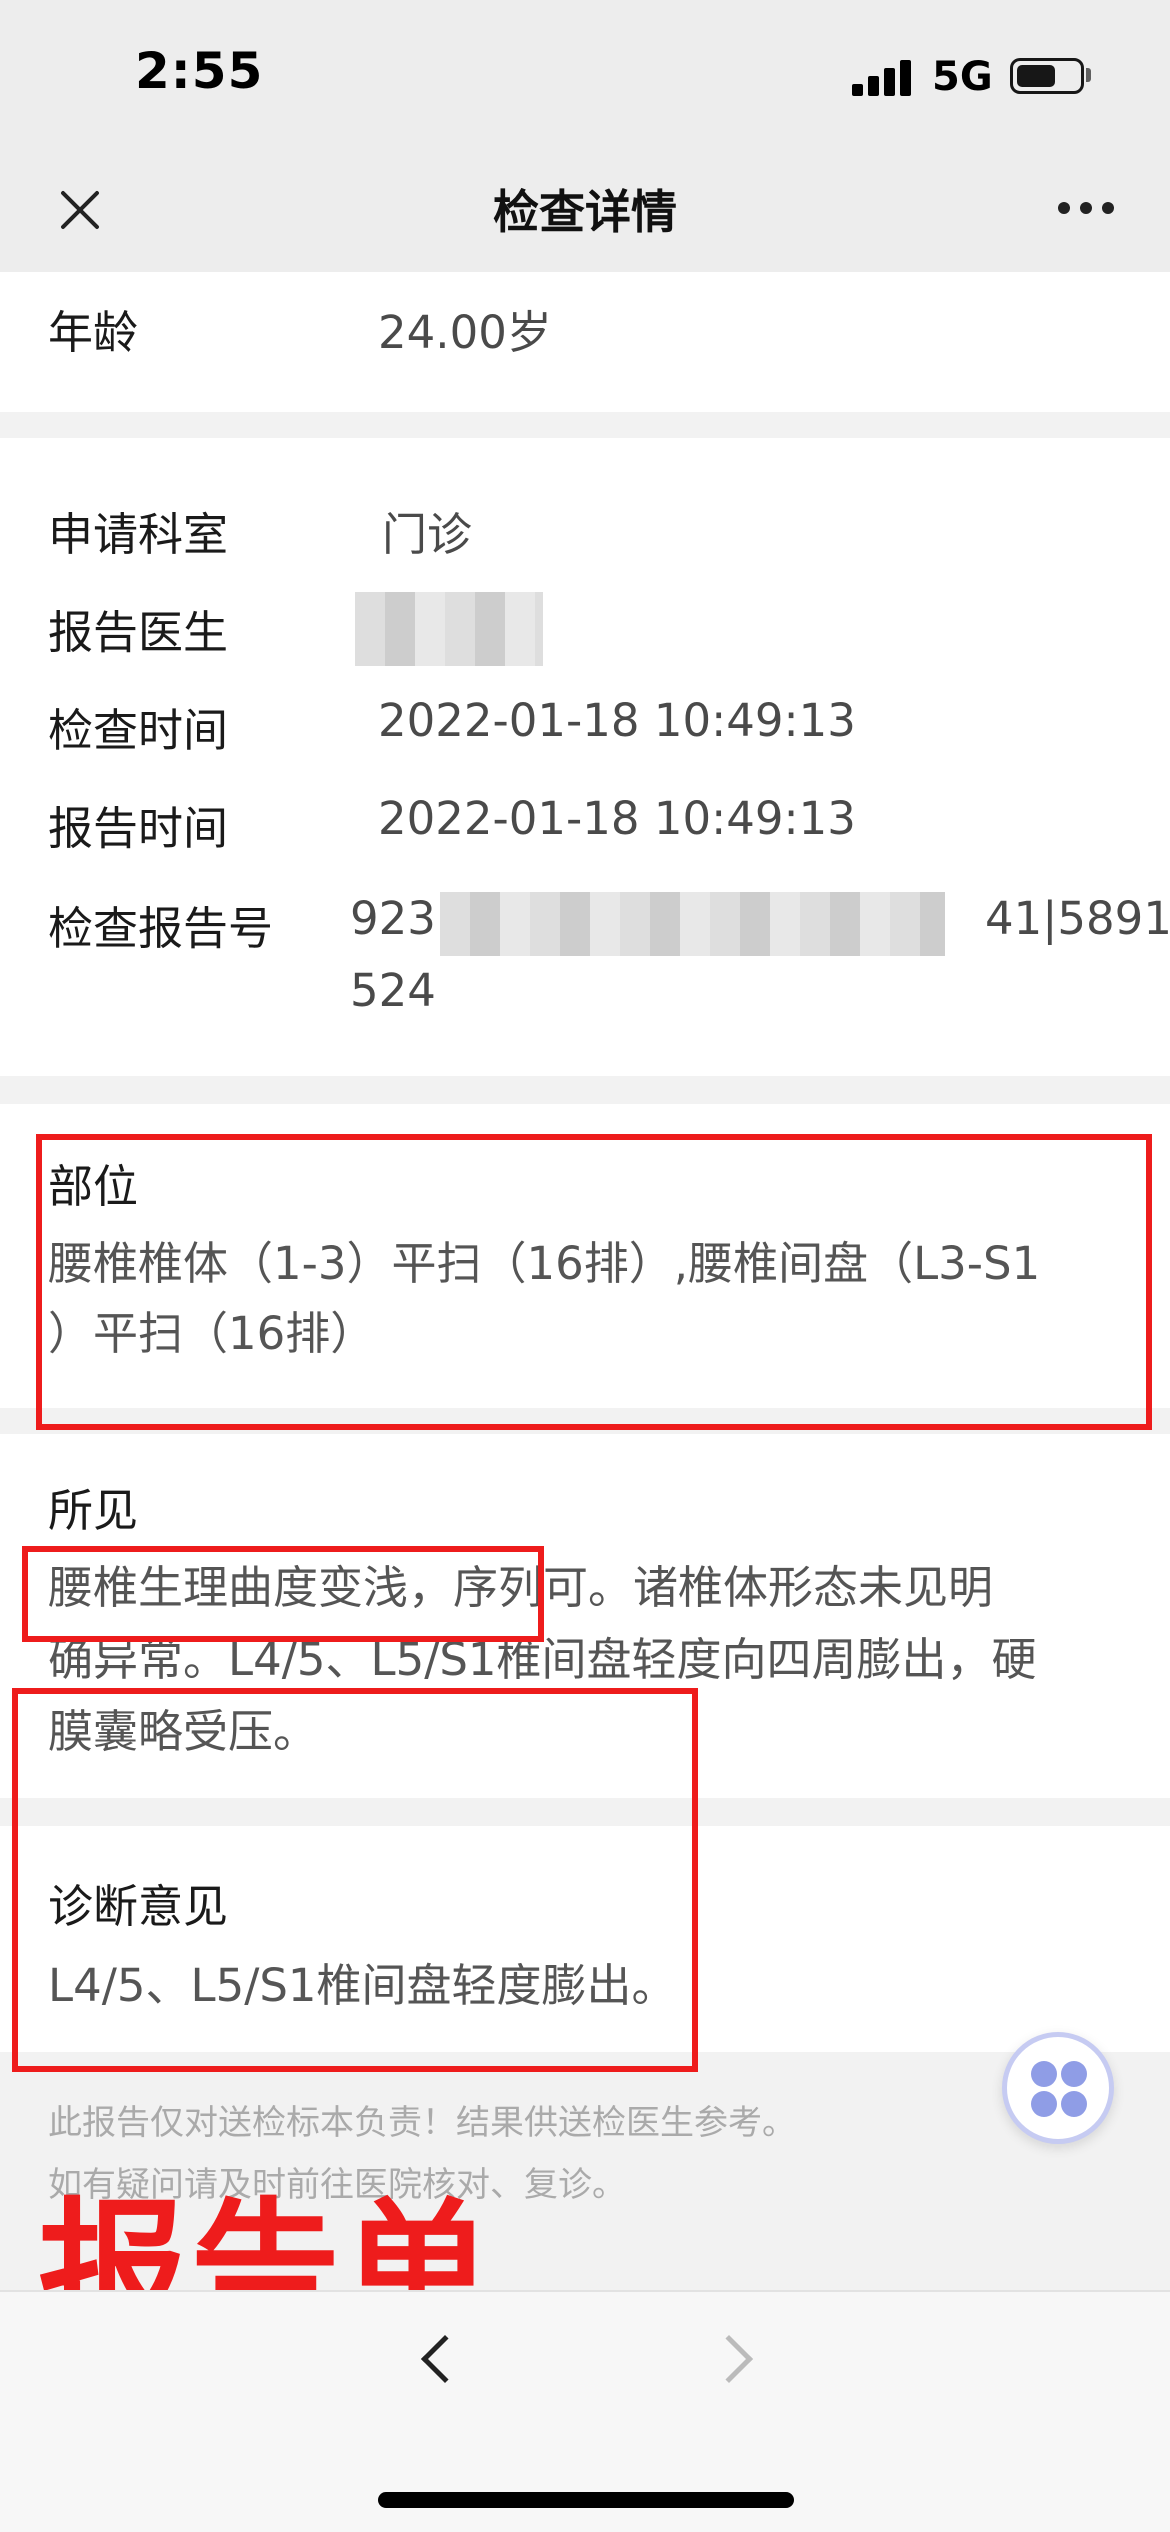 The height and width of the screenshot is (2532, 1170). I want to click on network-type: 5G, so click(962, 77).